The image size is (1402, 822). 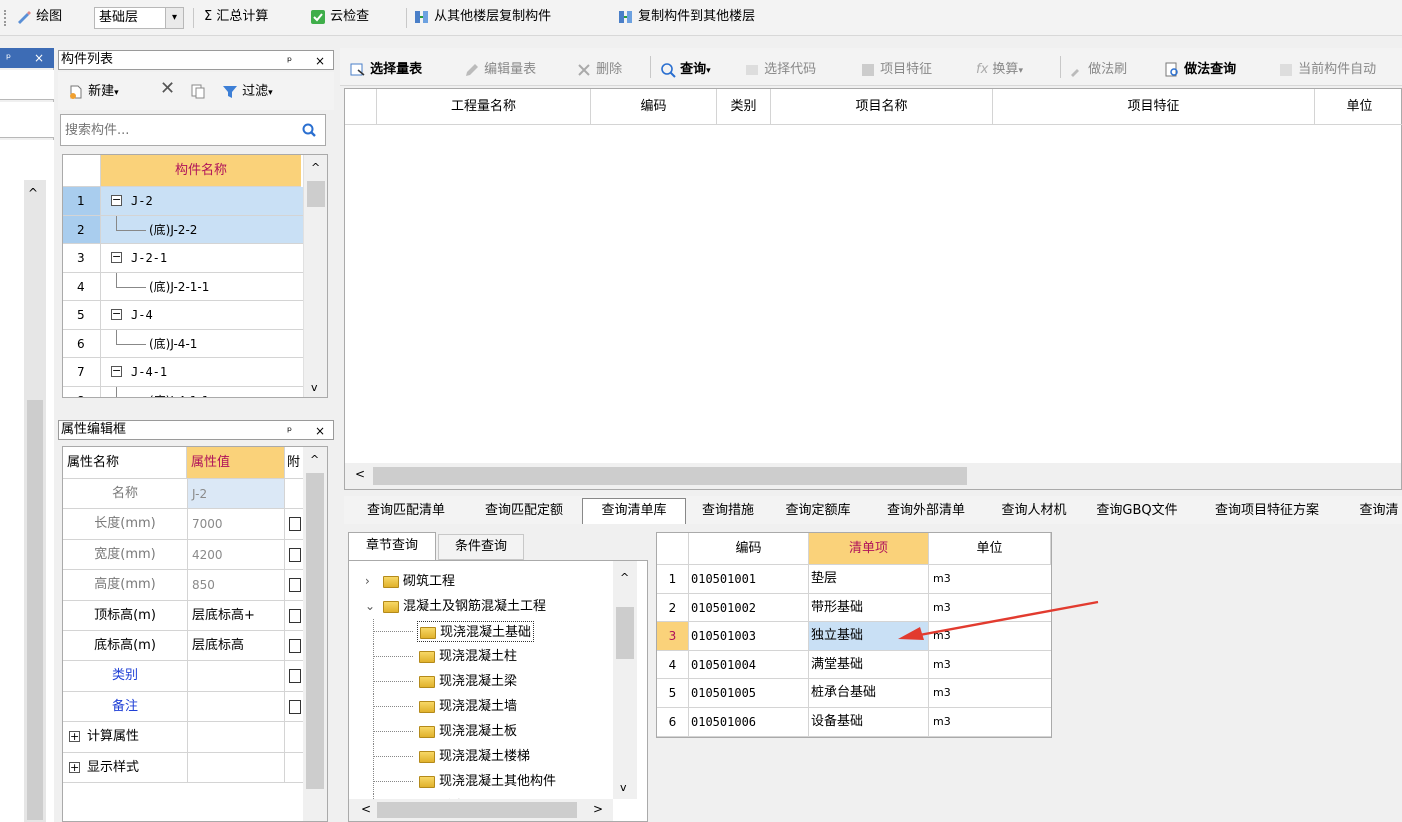 What do you see at coordinates (599, 68) in the screenshot?
I see `delete-button: 删除` at bounding box center [599, 68].